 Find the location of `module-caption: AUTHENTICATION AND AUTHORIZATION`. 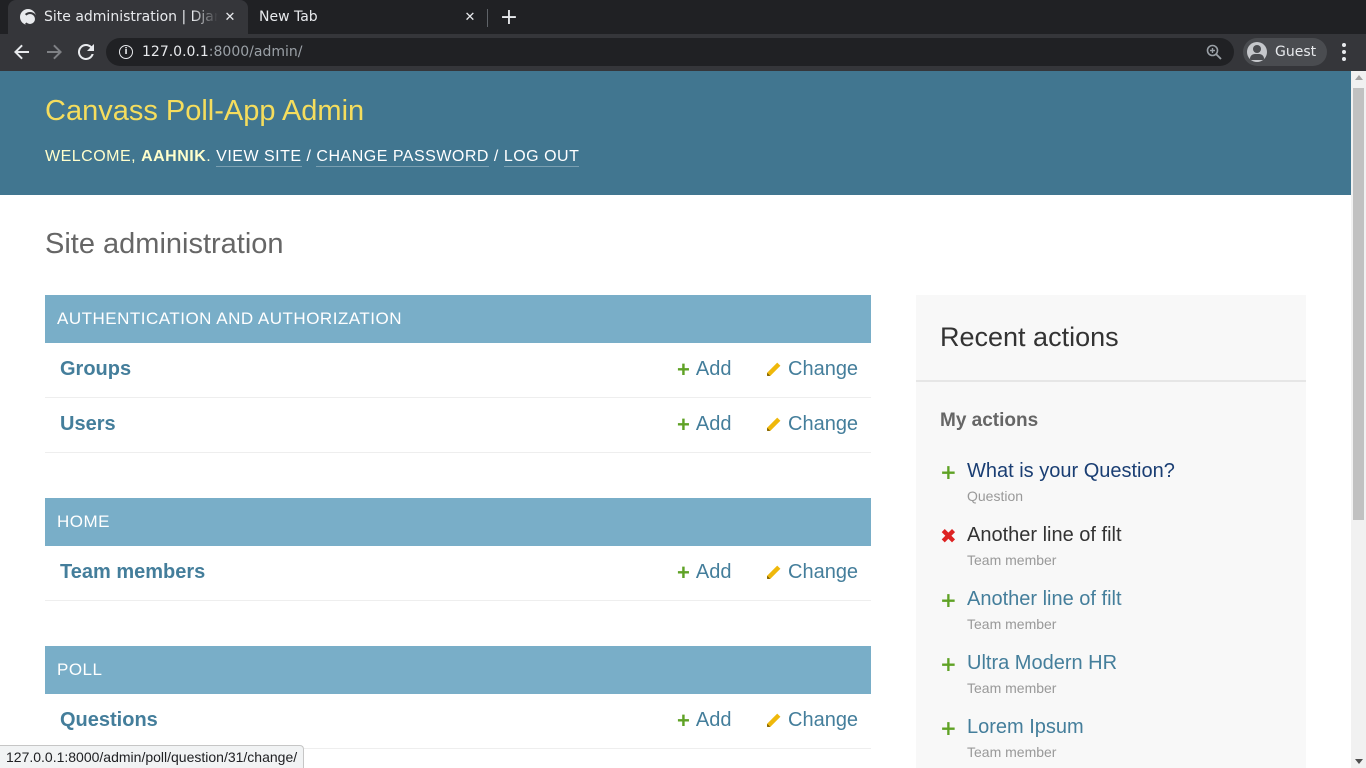

module-caption: AUTHENTICATION AND AUTHORIZATION is located at coordinates (458, 319).